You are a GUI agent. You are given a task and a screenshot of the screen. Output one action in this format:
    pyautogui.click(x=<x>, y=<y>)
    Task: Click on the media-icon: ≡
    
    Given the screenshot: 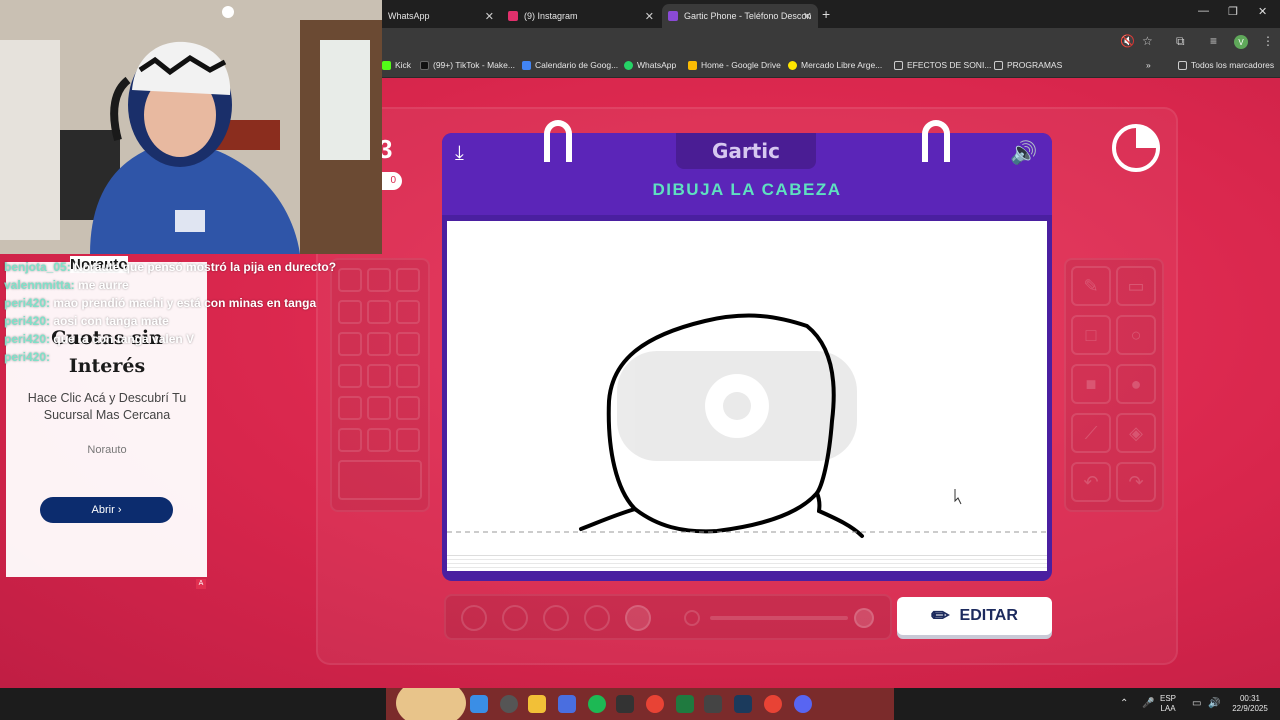 What is the action you would take?
    pyautogui.click(x=1213, y=41)
    